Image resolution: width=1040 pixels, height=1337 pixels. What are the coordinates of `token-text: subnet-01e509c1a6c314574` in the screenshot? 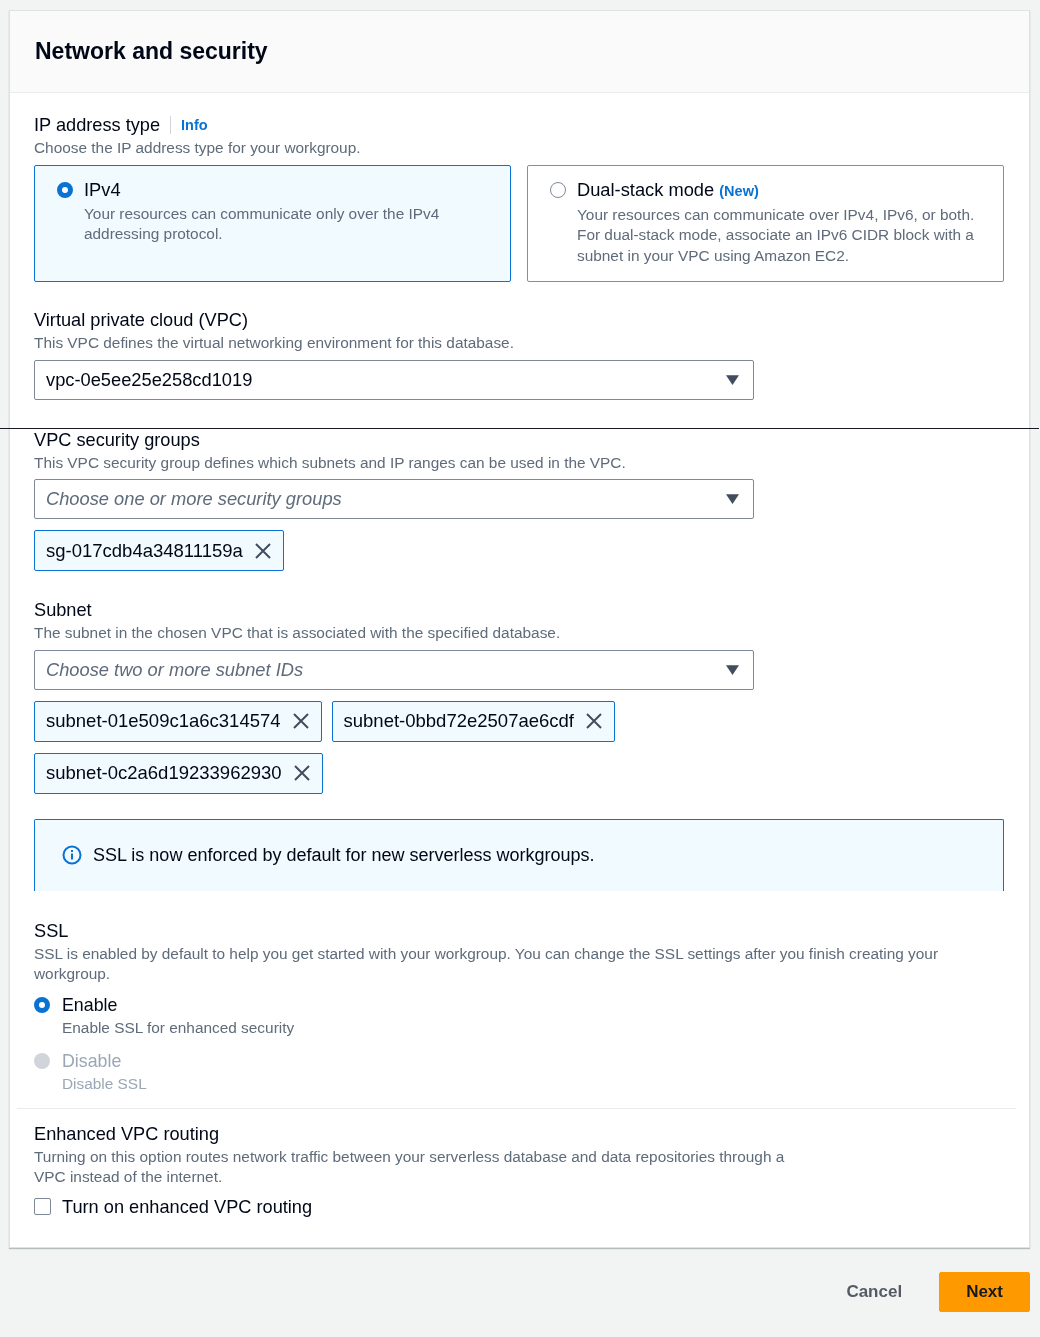 It's located at (163, 721).